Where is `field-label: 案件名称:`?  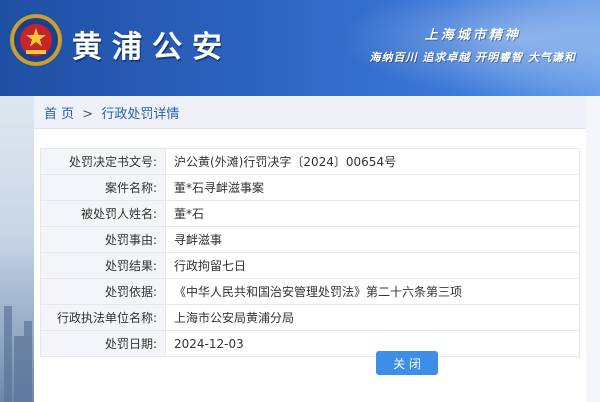
field-label: 案件名称: is located at coordinates (103, 187).